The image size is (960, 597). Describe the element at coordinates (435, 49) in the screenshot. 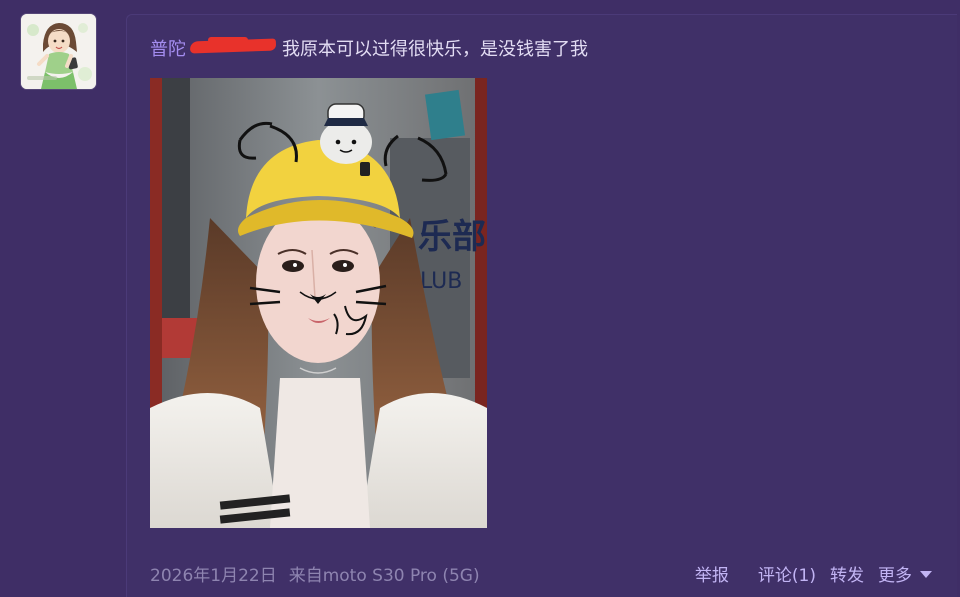

I see `post-text: 我原本可以过得很快乐，是没钱害了我` at that location.